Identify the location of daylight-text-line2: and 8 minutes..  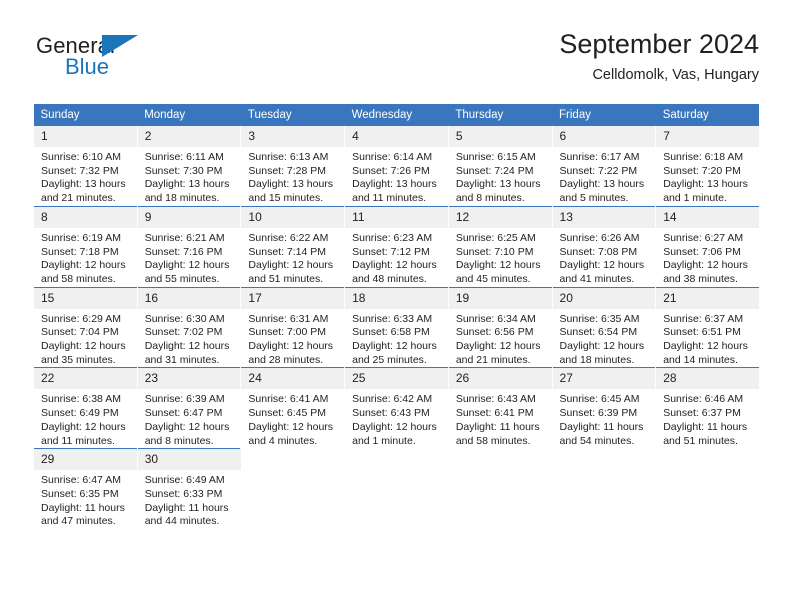
(490, 198).